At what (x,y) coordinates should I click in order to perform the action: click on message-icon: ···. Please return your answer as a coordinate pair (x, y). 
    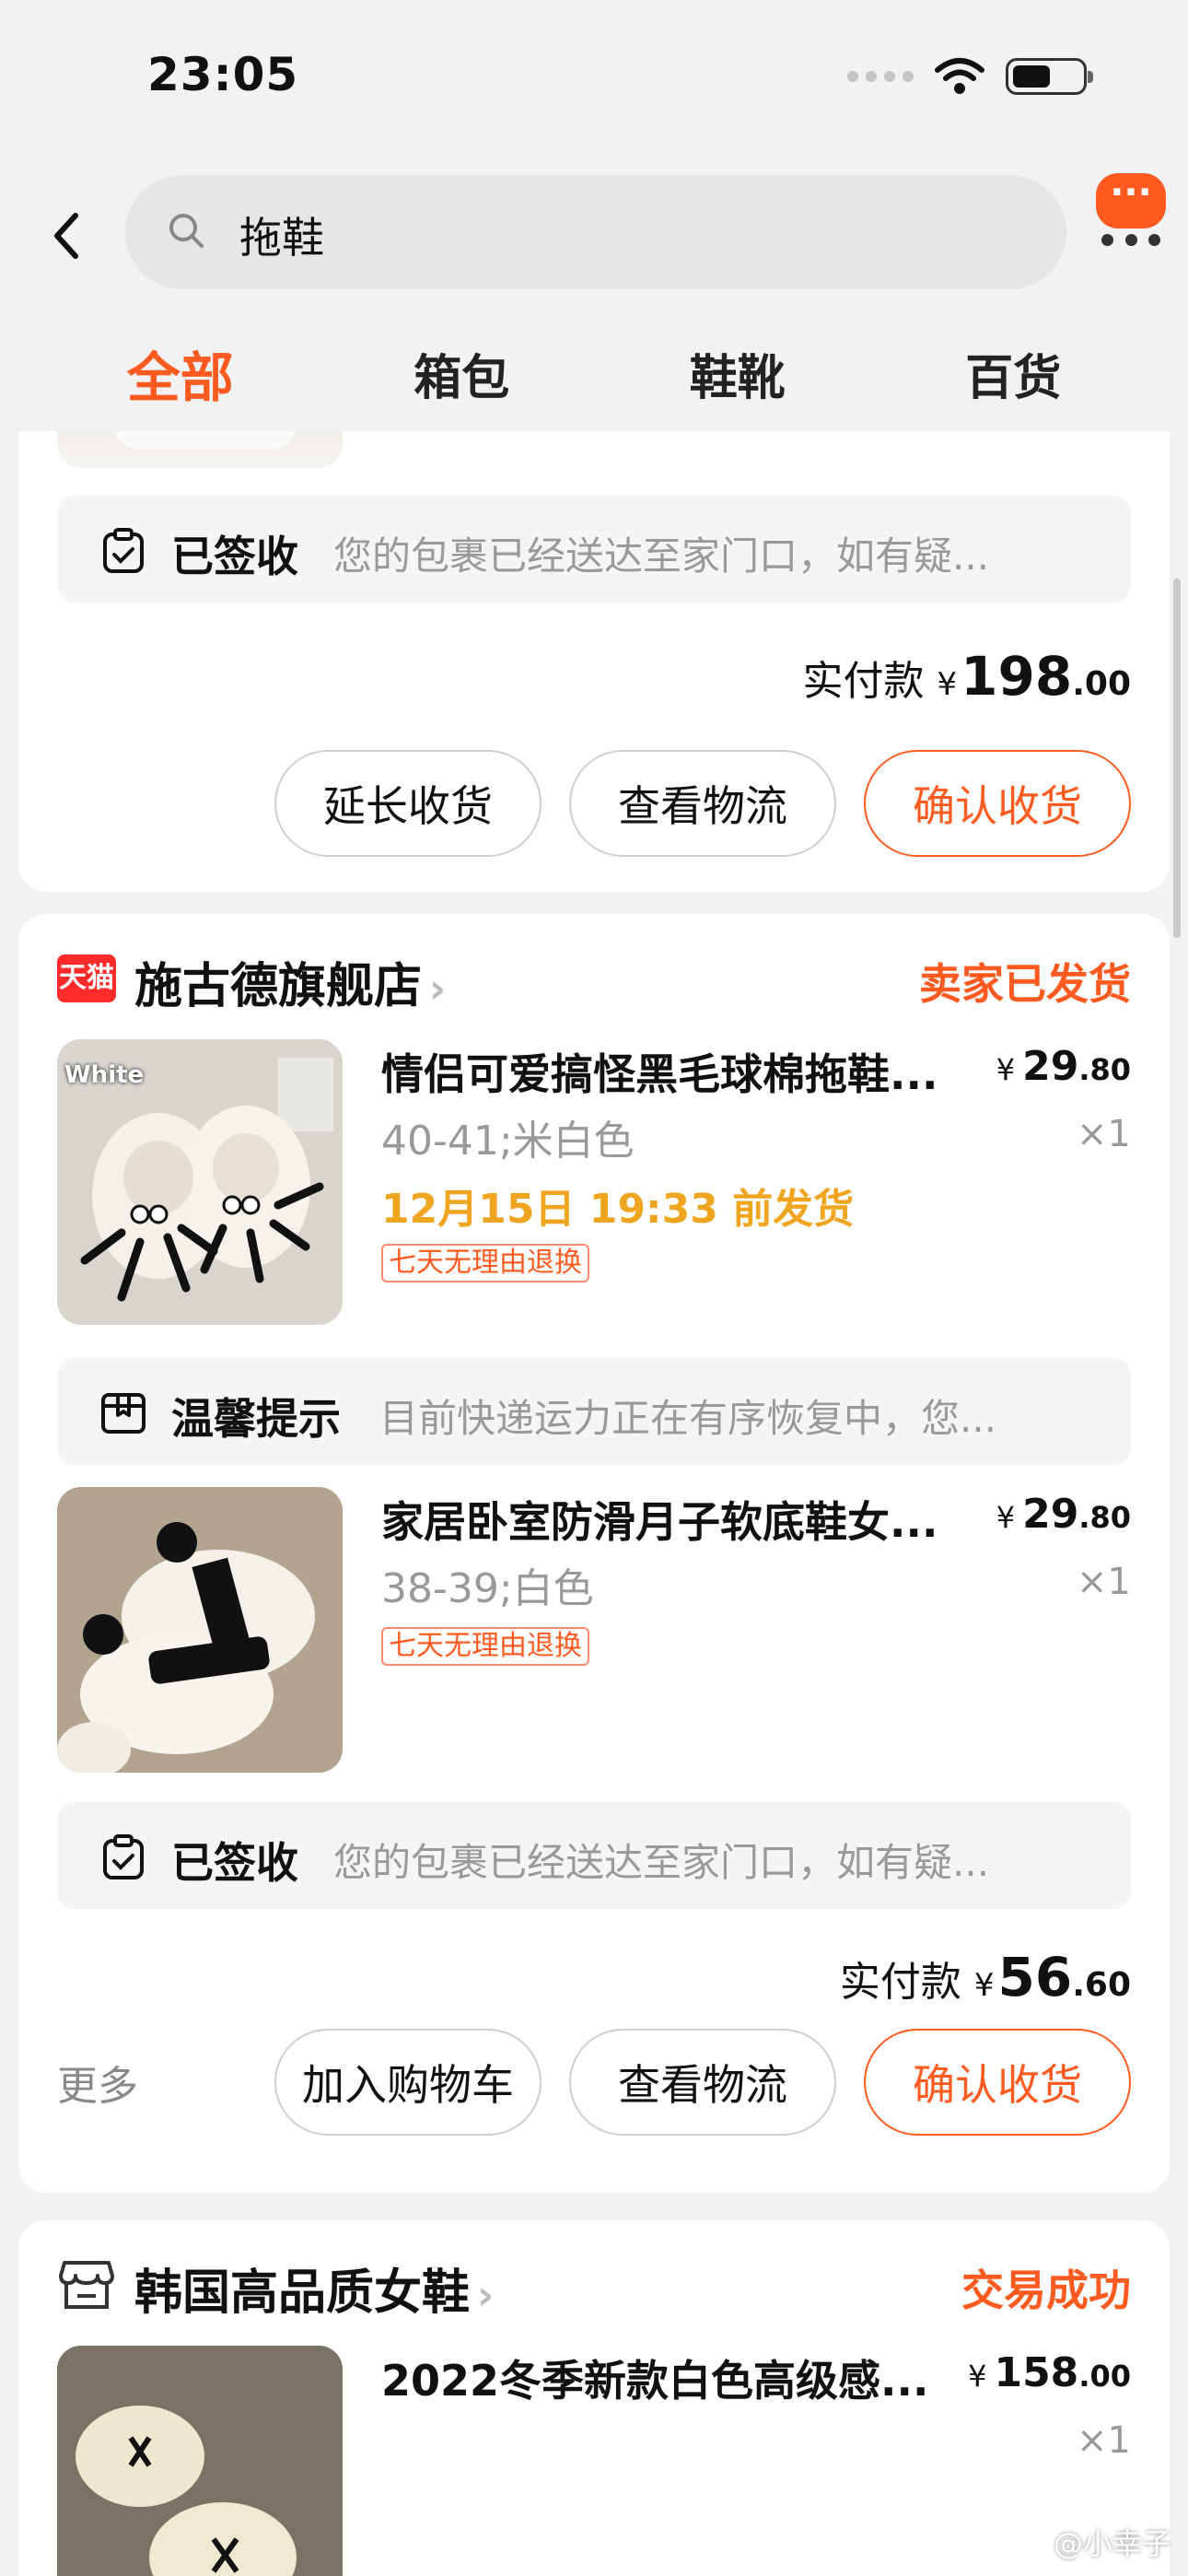
    Looking at the image, I should click on (1131, 200).